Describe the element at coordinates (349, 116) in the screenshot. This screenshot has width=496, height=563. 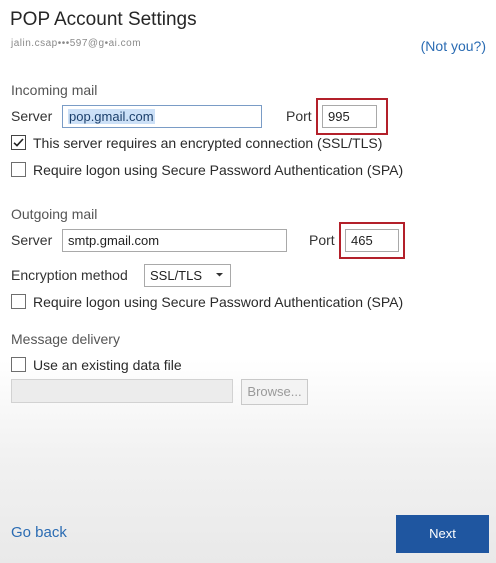
I see `incoming-port-input: 995` at that location.